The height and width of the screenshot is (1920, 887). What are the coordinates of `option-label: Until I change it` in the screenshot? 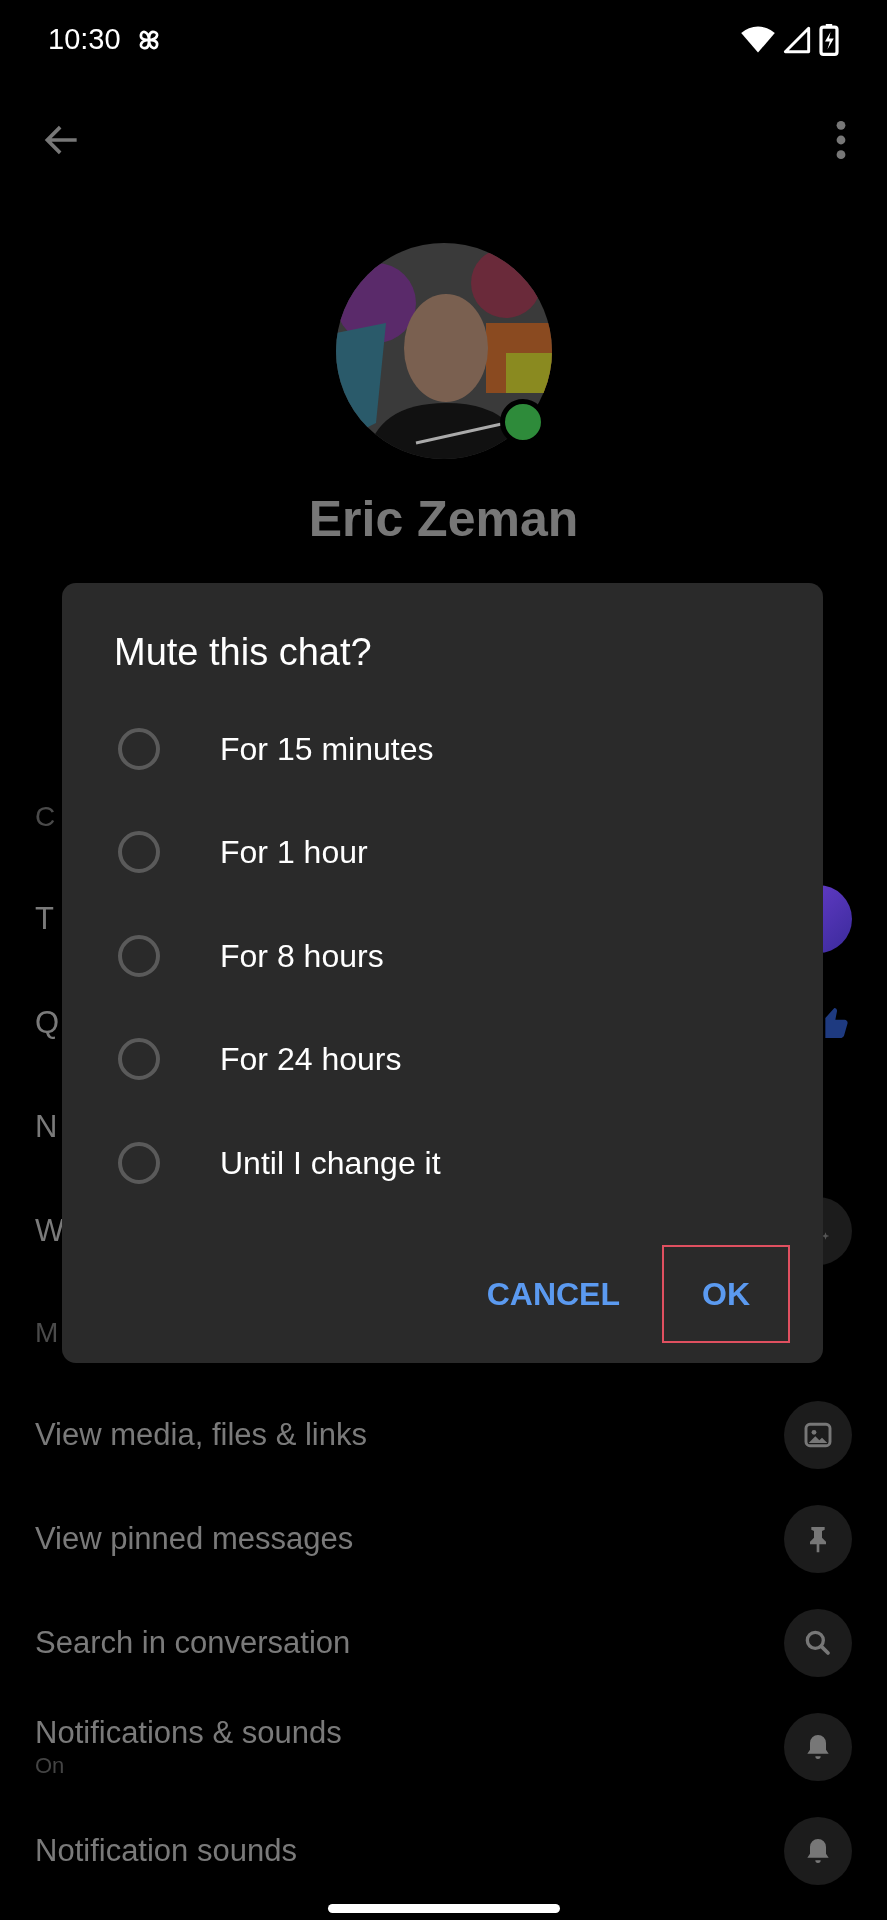 It's located at (330, 1163).